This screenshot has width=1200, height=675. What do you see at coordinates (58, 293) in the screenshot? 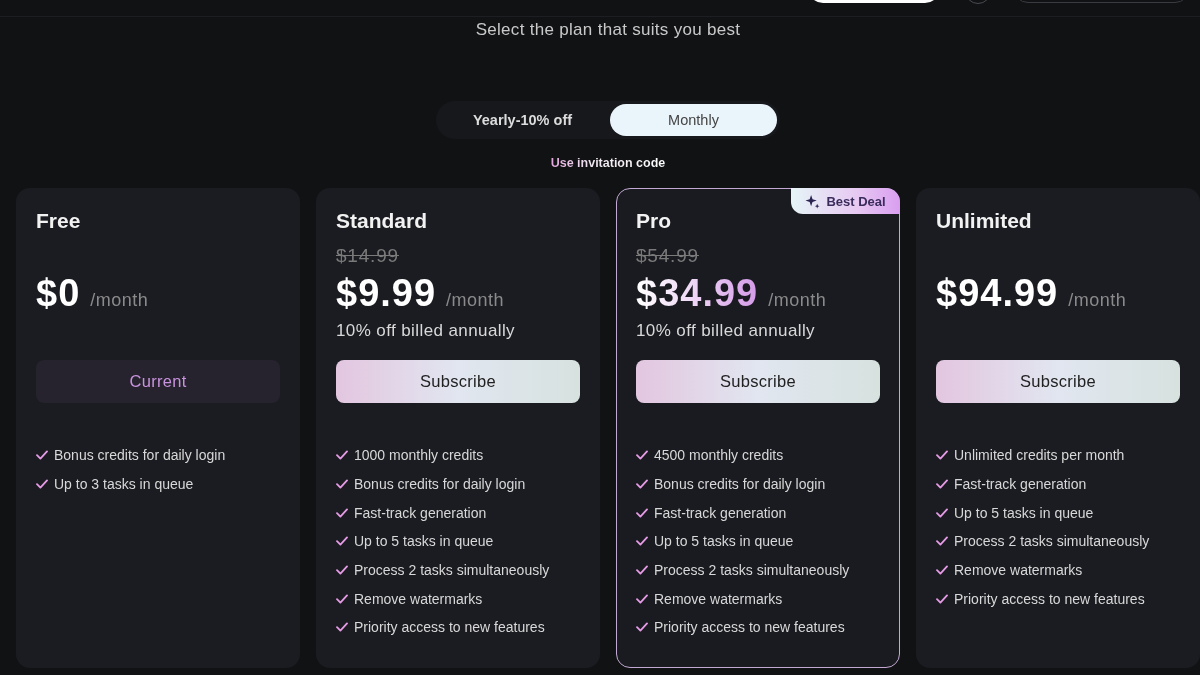
I see `plan-price: $0` at bounding box center [58, 293].